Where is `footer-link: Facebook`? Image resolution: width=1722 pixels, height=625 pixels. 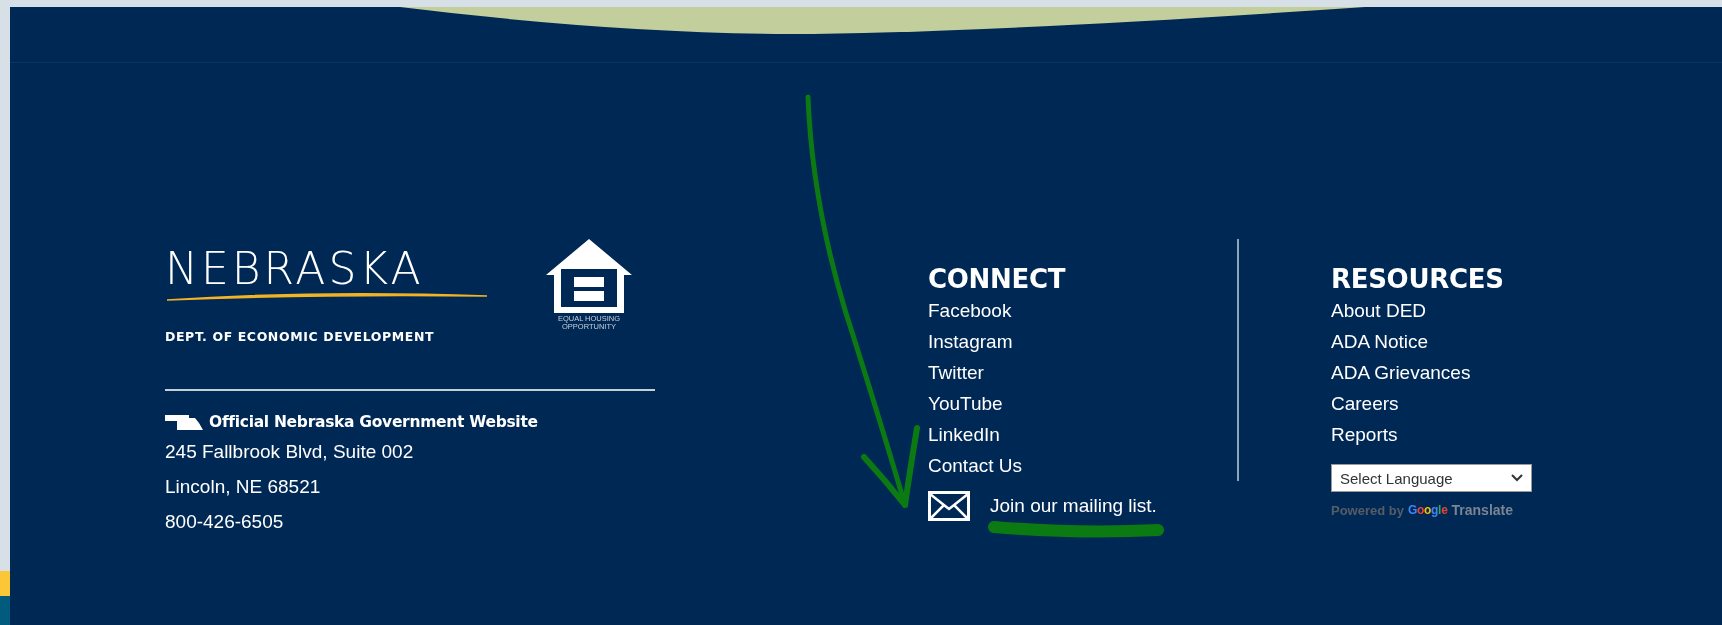
footer-link: Facebook is located at coordinates (970, 310).